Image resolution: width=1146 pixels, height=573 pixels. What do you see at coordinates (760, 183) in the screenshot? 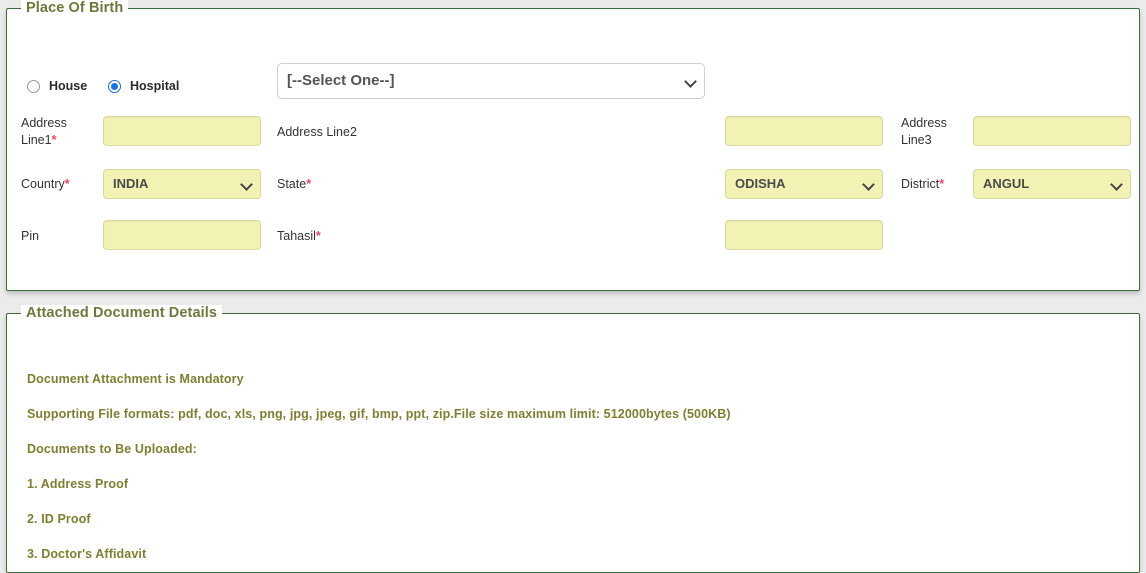
I see `state-select-value: ODISHA` at bounding box center [760, 183].